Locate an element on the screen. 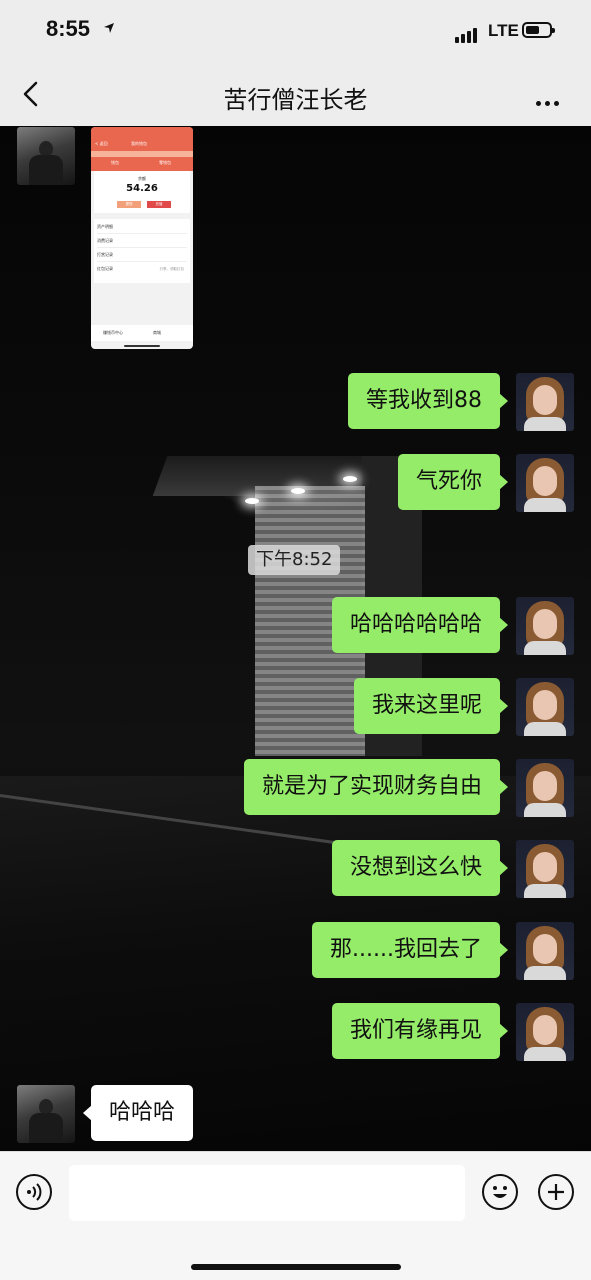  input-bar is located at coordinates (295, 1215).